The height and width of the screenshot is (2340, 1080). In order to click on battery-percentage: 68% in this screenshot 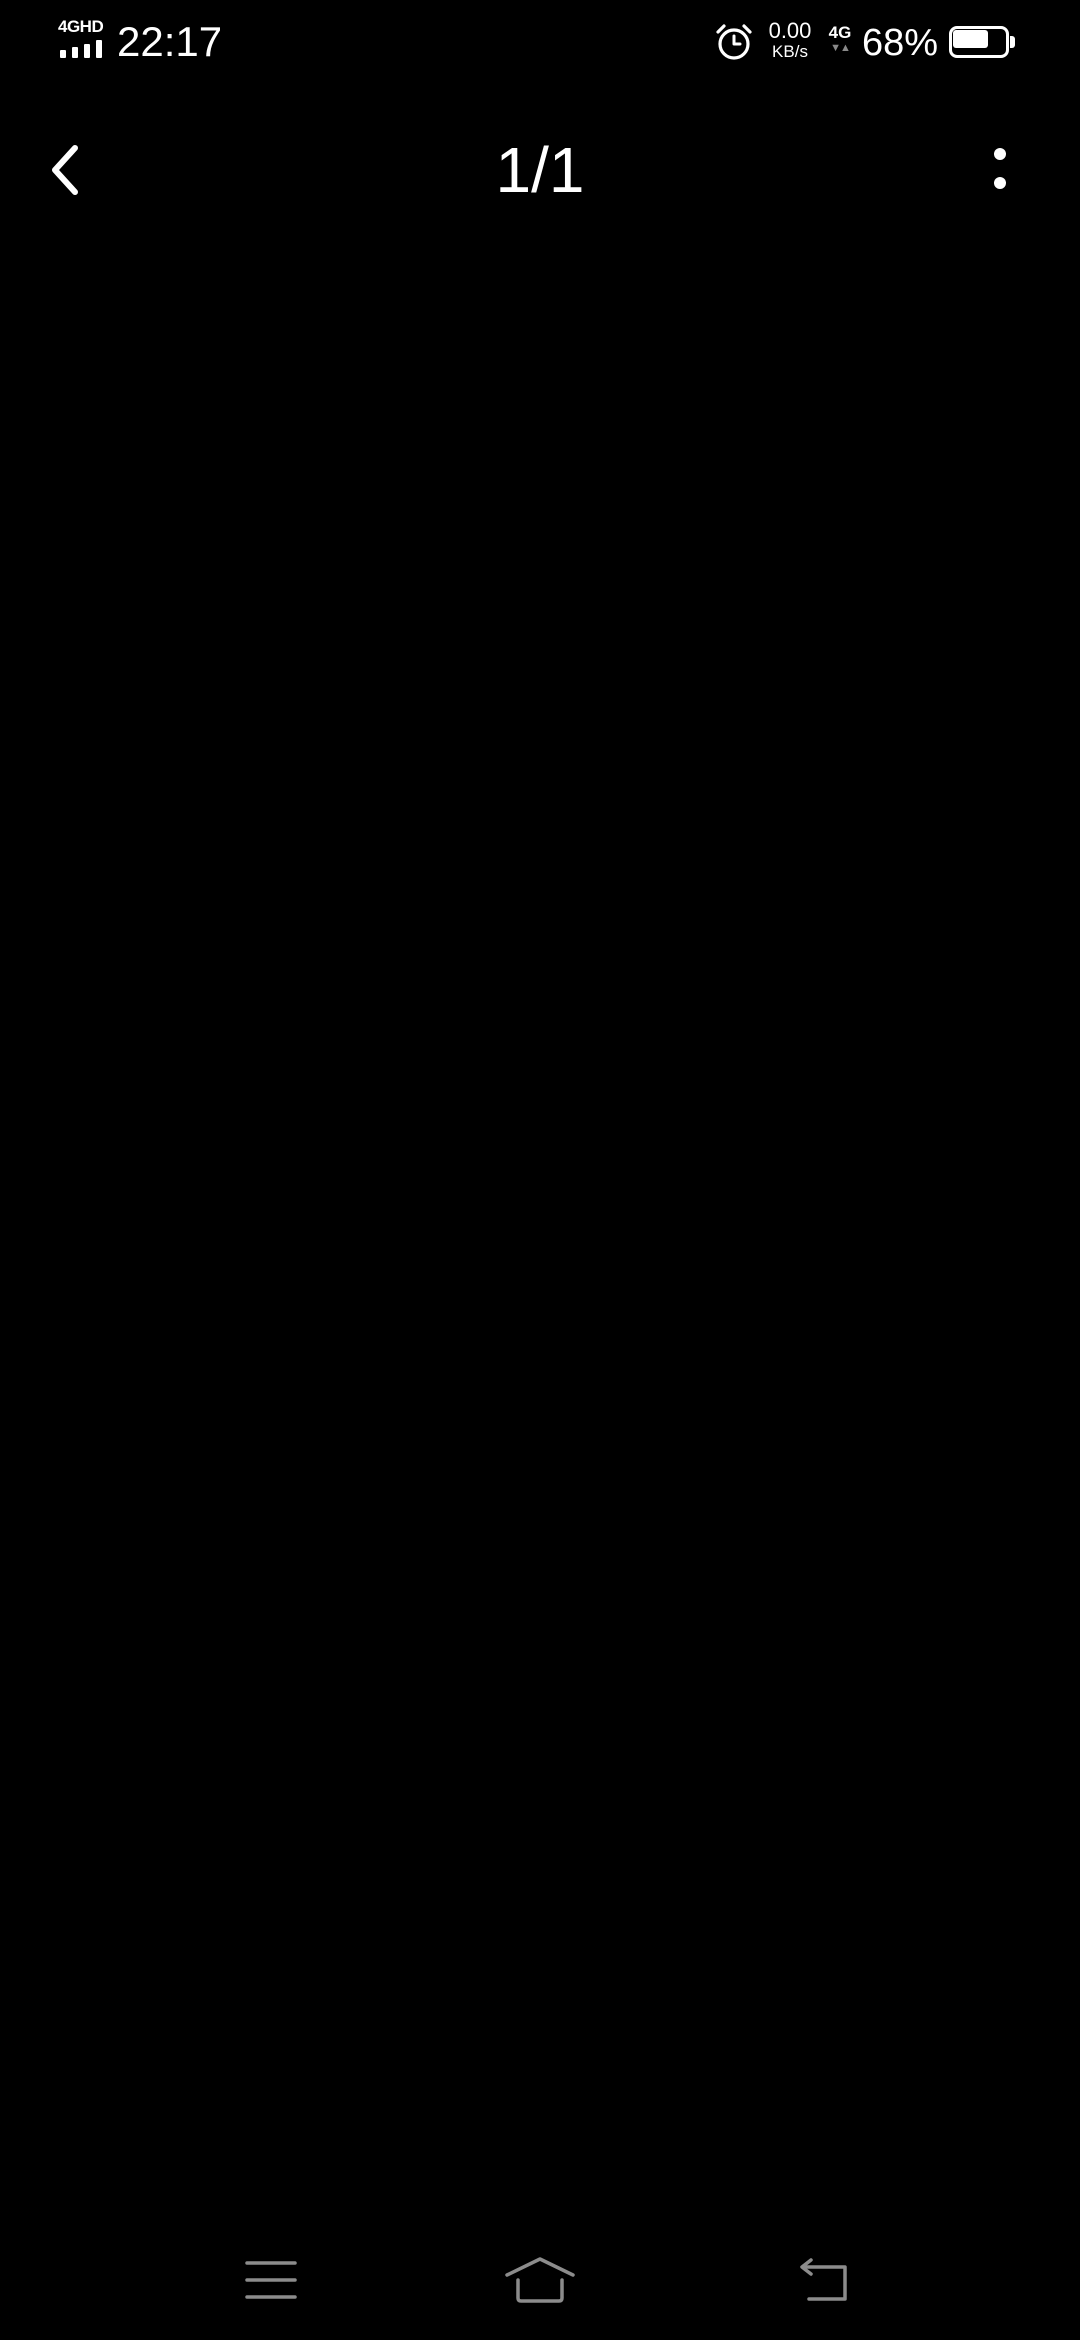, I will do `click(900, 43)`.